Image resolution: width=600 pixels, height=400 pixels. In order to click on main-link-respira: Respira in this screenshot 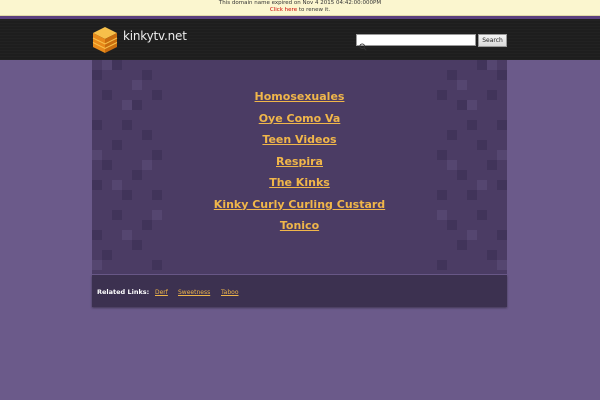, I will do `click(299, 164)`.